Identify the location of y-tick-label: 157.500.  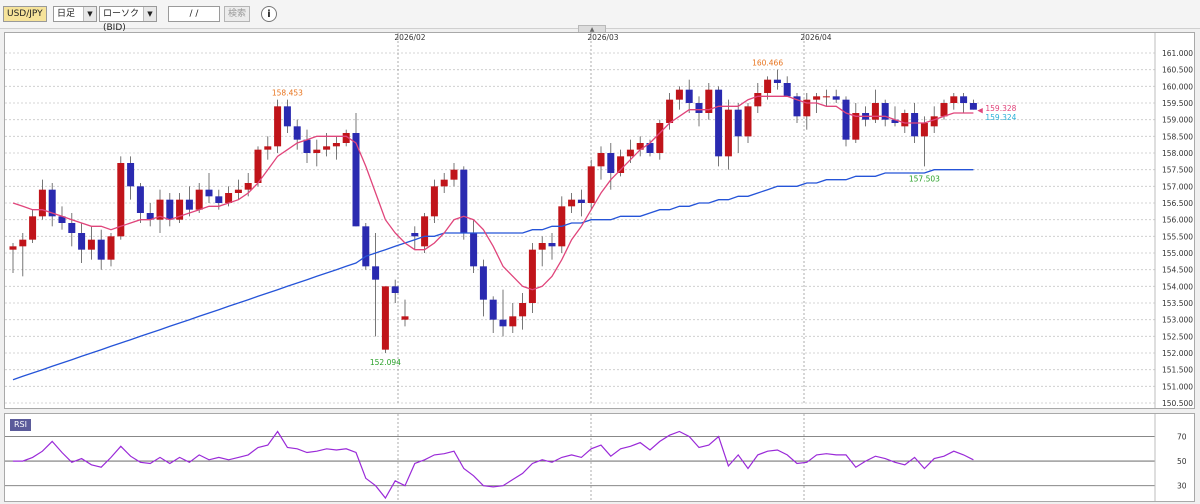
(1177, 170).